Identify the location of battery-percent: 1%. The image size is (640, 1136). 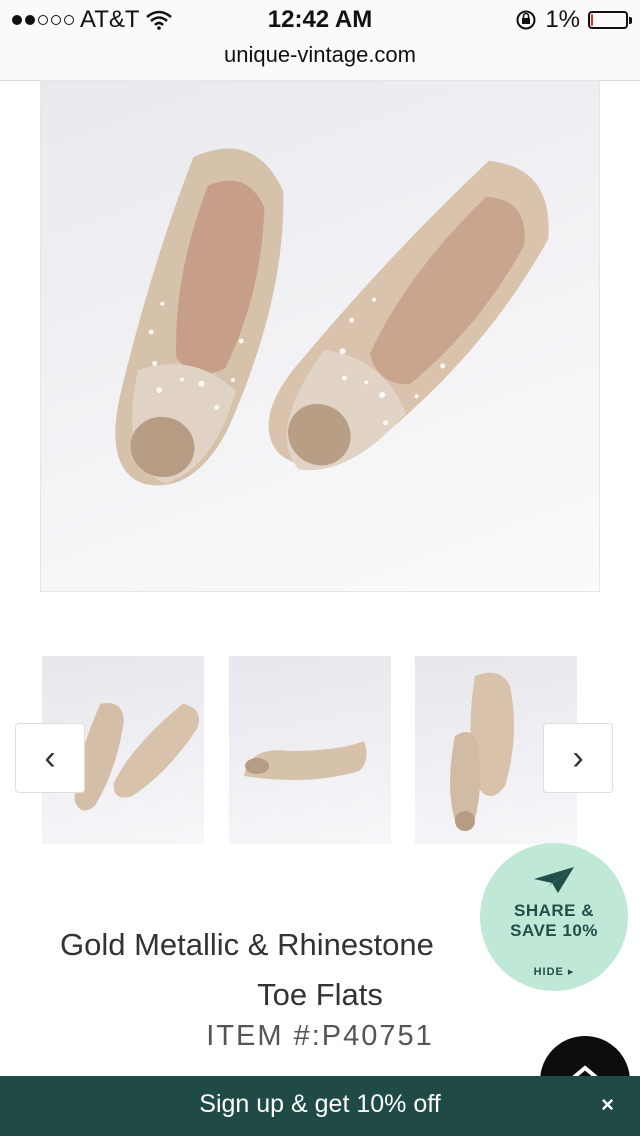
(562, 19).